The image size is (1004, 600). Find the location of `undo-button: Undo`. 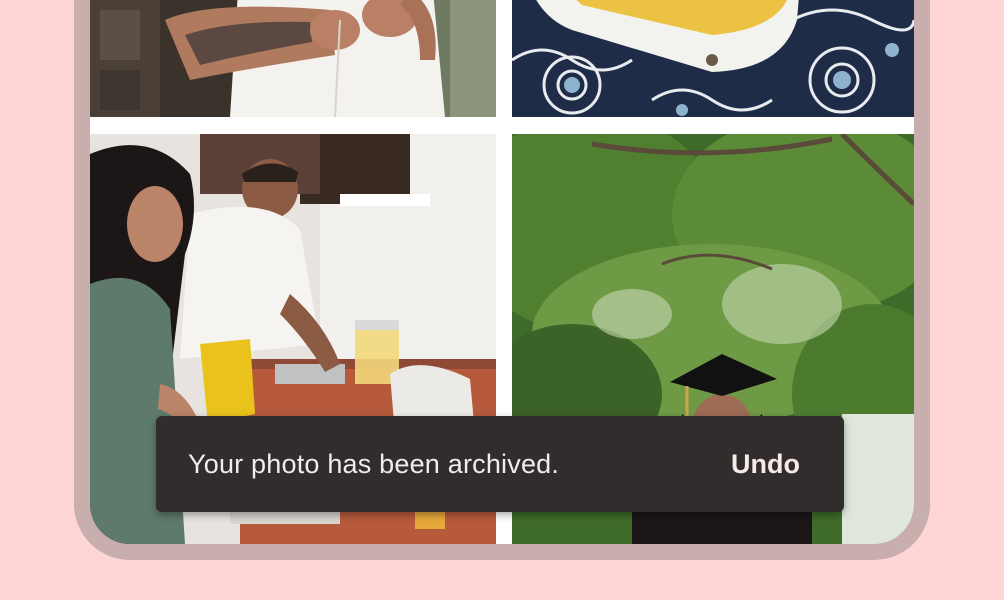

undo-button: Undo is located at coordinates (765, 464).